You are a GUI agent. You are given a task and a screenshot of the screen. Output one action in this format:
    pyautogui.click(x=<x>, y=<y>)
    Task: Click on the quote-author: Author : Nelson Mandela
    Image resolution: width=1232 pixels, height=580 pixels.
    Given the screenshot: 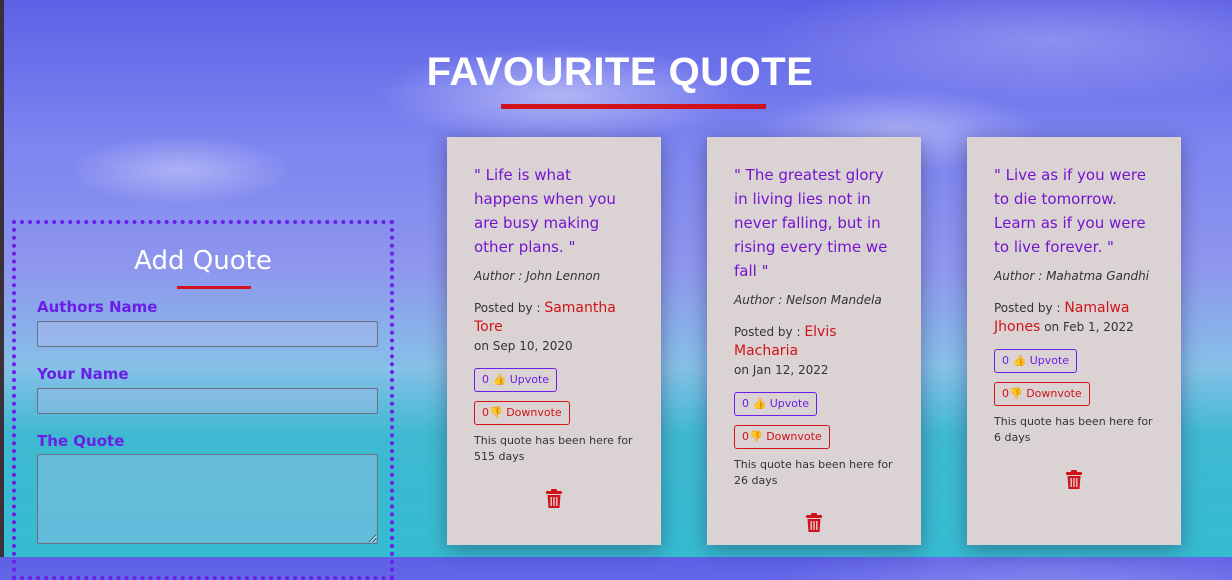 What is the action you would take?
    pyautogui.click(x=808, y=300)
    